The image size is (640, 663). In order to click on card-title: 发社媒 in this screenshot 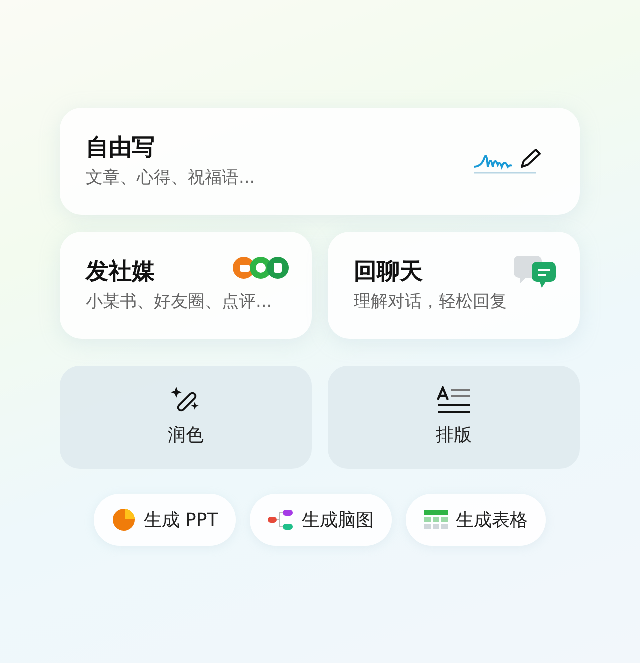, I will do `click(120, 272)`.